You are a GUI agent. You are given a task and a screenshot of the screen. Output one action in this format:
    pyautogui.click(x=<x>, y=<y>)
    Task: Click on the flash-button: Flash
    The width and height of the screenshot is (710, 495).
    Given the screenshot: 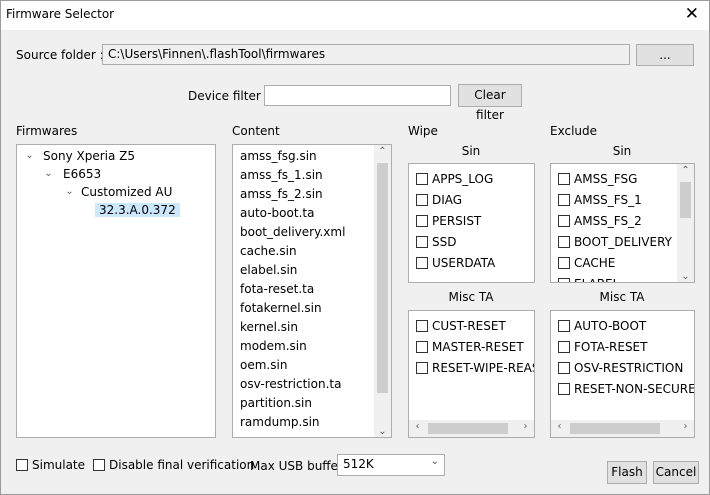 What is the action you would take?
    pyautogui.click(x=627, y=472)
    